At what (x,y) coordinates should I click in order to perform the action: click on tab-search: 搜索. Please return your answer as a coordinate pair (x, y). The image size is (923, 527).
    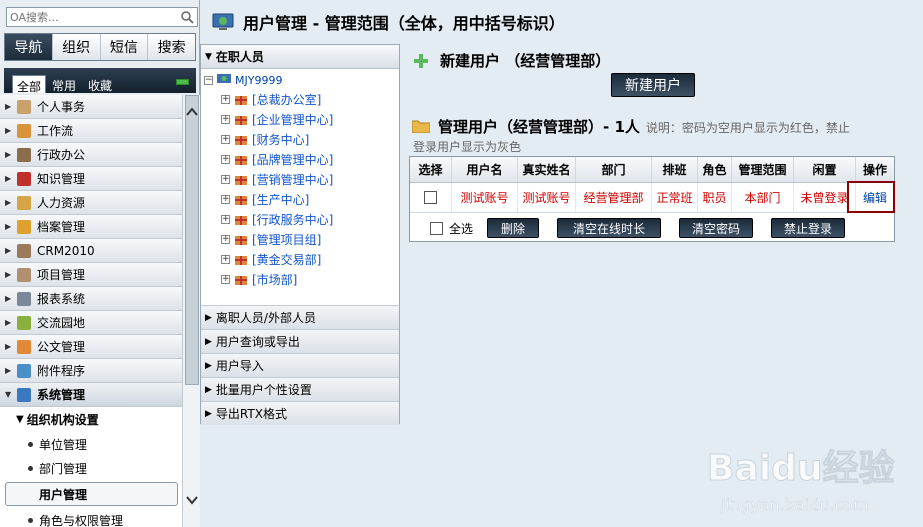
    Looking at the image, I should click on (171, 47).